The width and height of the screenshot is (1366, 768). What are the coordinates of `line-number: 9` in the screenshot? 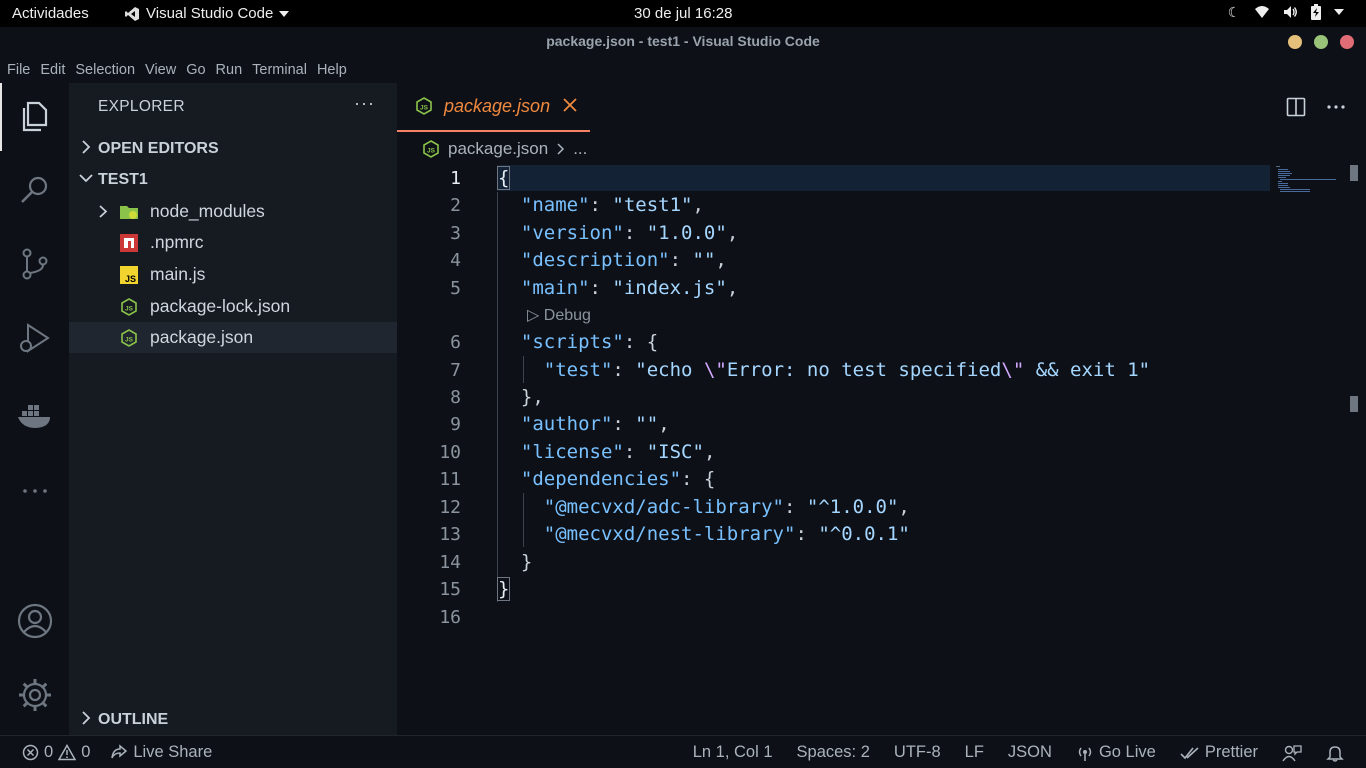 It's located at (455, 424).